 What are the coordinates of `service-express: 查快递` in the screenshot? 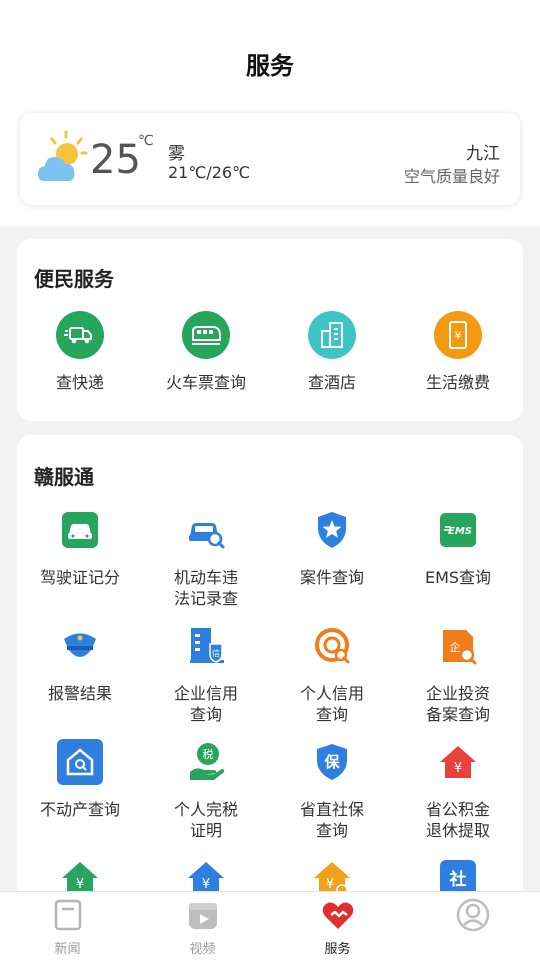 It's located at (80, 352).